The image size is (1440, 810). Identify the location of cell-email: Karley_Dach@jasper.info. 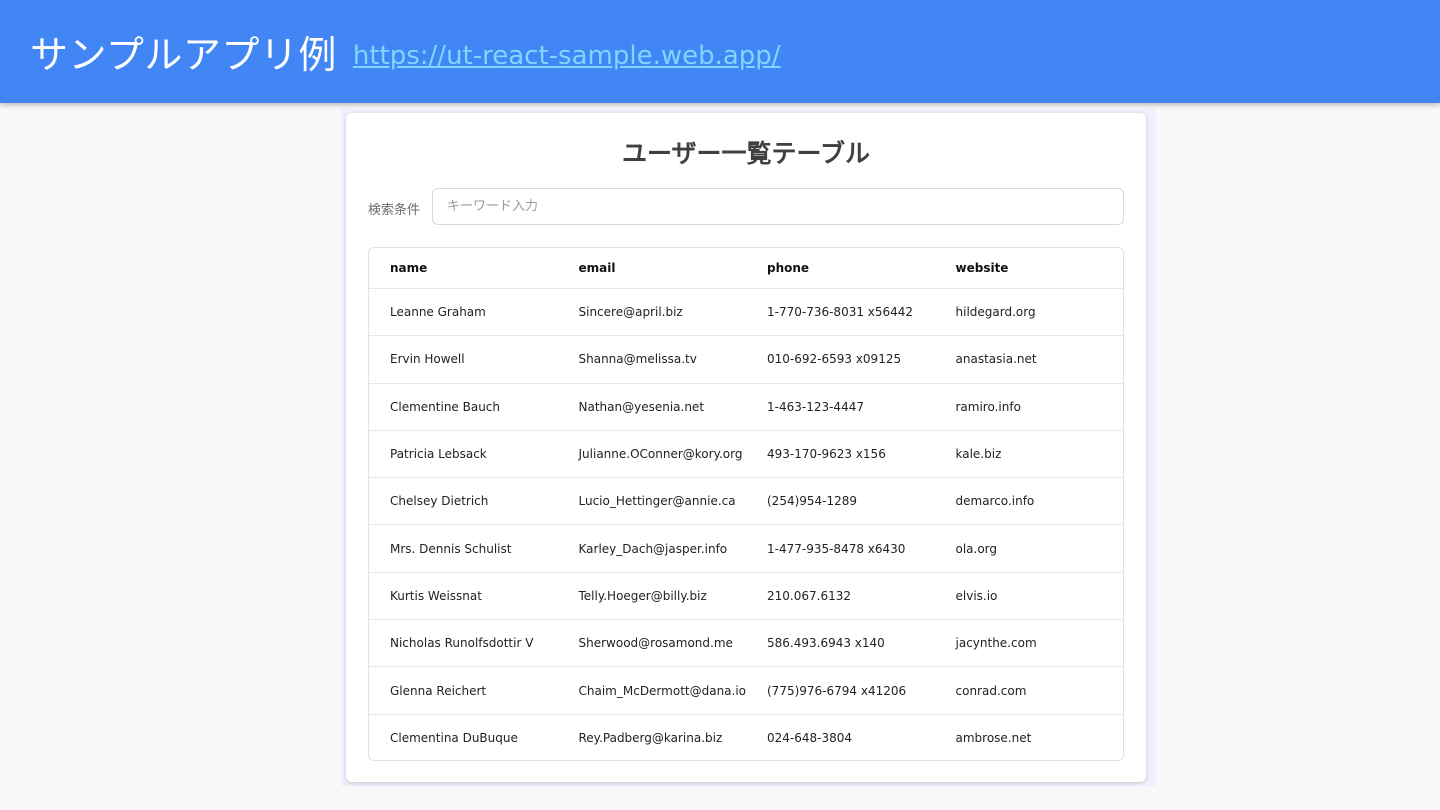
(653, 548).